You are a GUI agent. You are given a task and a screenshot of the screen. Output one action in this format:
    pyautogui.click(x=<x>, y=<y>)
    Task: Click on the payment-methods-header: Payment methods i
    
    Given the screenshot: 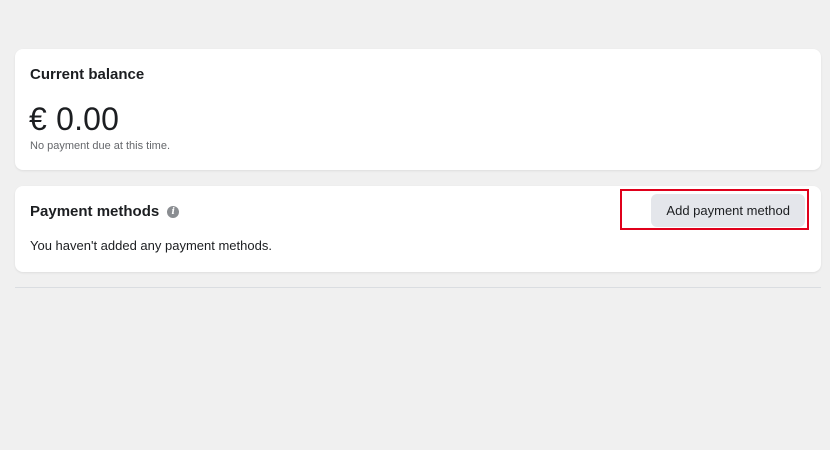 What is the action you would take?
    pyautogui.click(x=105, y=211)
    